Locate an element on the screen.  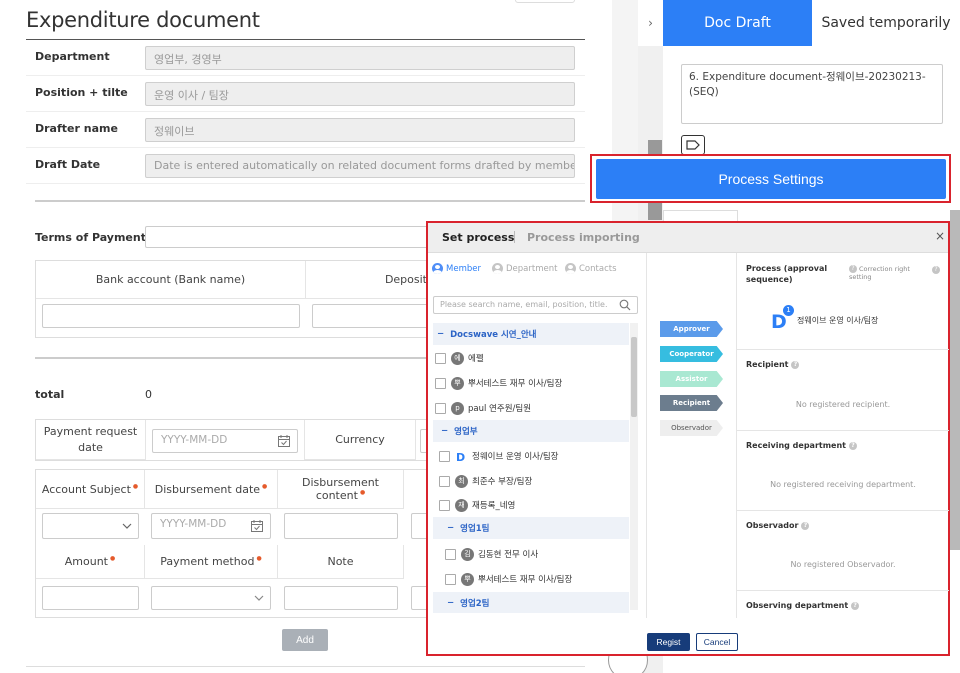
document-title: Expenditure document is located at coordinates (143, 20).